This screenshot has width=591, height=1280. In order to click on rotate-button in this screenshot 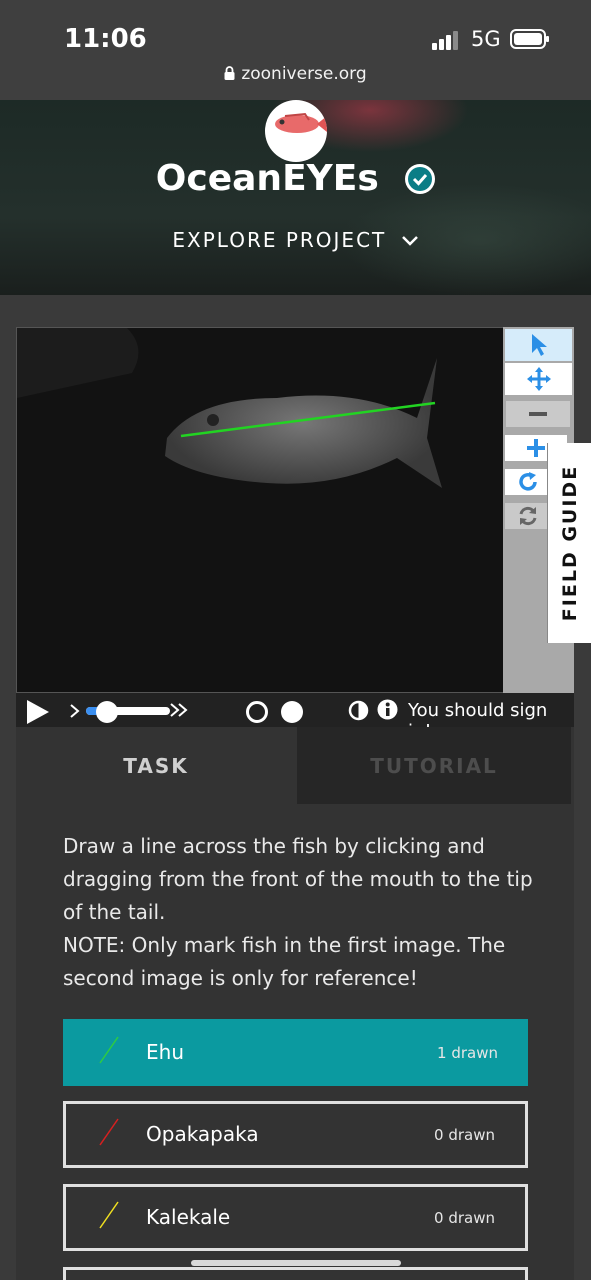, I will do `click(528, 482)`.